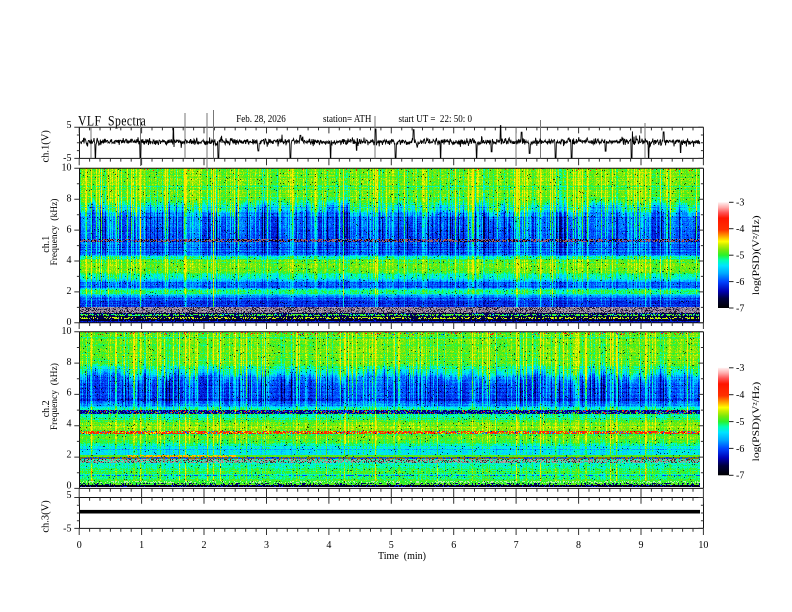  I want to click on svg-text: ch.1(V), so click(46, 146).